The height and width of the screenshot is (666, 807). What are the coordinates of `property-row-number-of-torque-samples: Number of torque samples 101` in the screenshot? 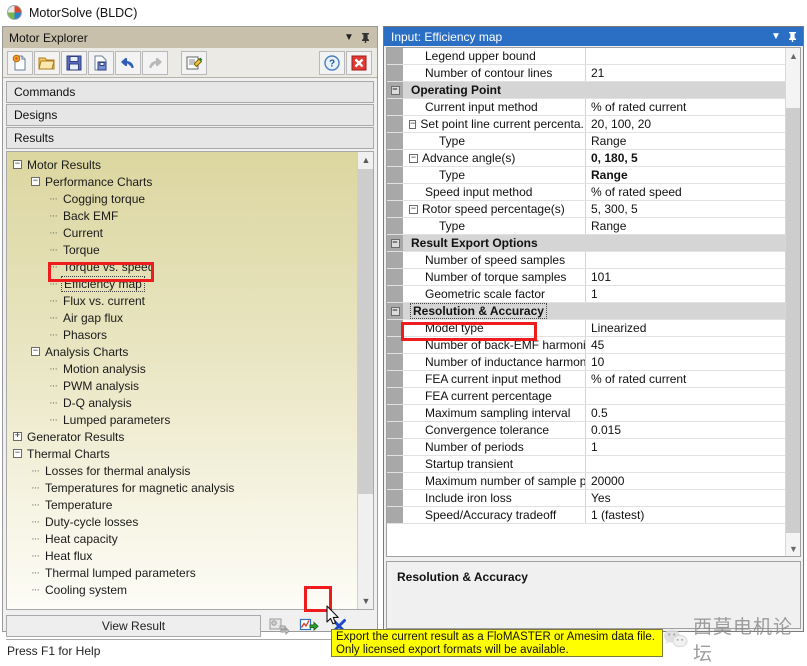 It's located at (586, 277).